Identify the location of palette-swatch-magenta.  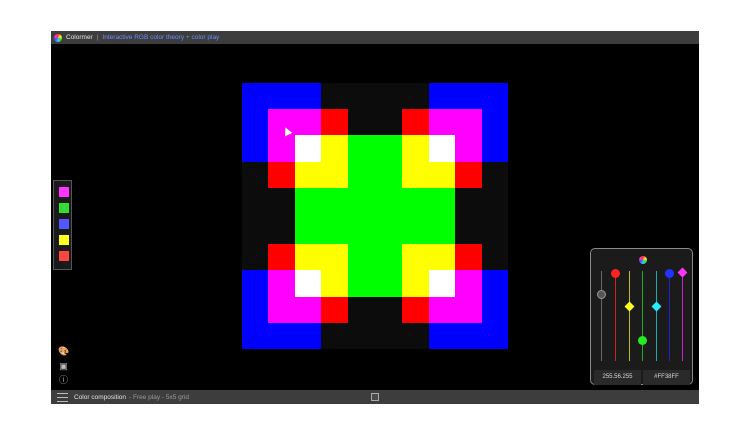
(64, 192).